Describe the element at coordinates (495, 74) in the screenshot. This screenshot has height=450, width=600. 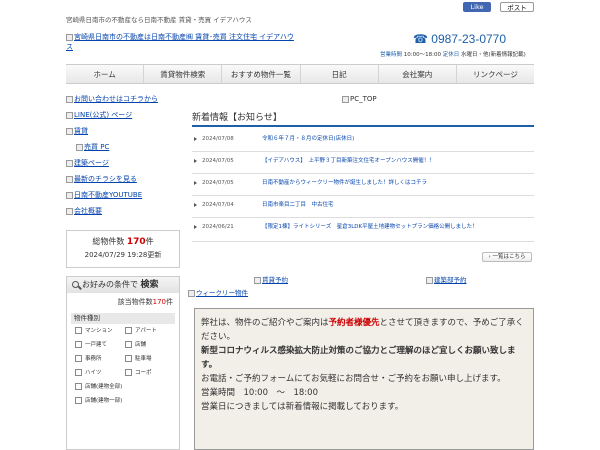
I see `nav-item-links: リンクページ` at that location.